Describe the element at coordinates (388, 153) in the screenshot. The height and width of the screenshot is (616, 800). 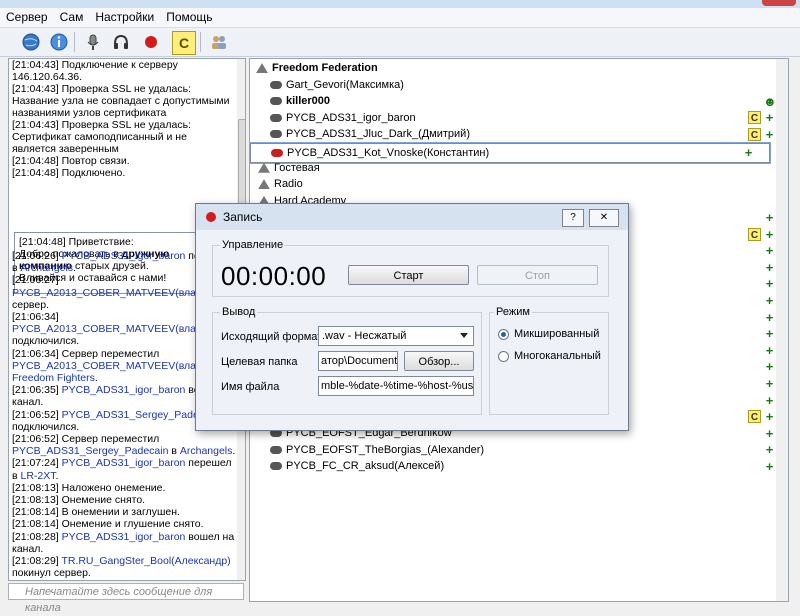
I see `tree-label: PYCB_ADS31_Kot_Vnoske(Константин)` at that location.